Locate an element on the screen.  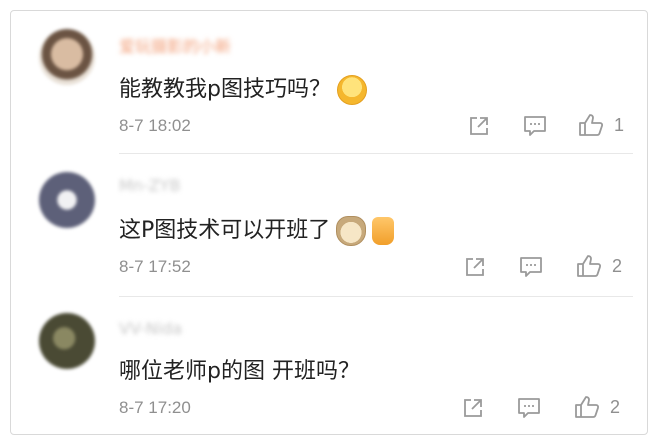
comment-text-content: 这P图技术可以开班了 is located at coordinates (225, 230).